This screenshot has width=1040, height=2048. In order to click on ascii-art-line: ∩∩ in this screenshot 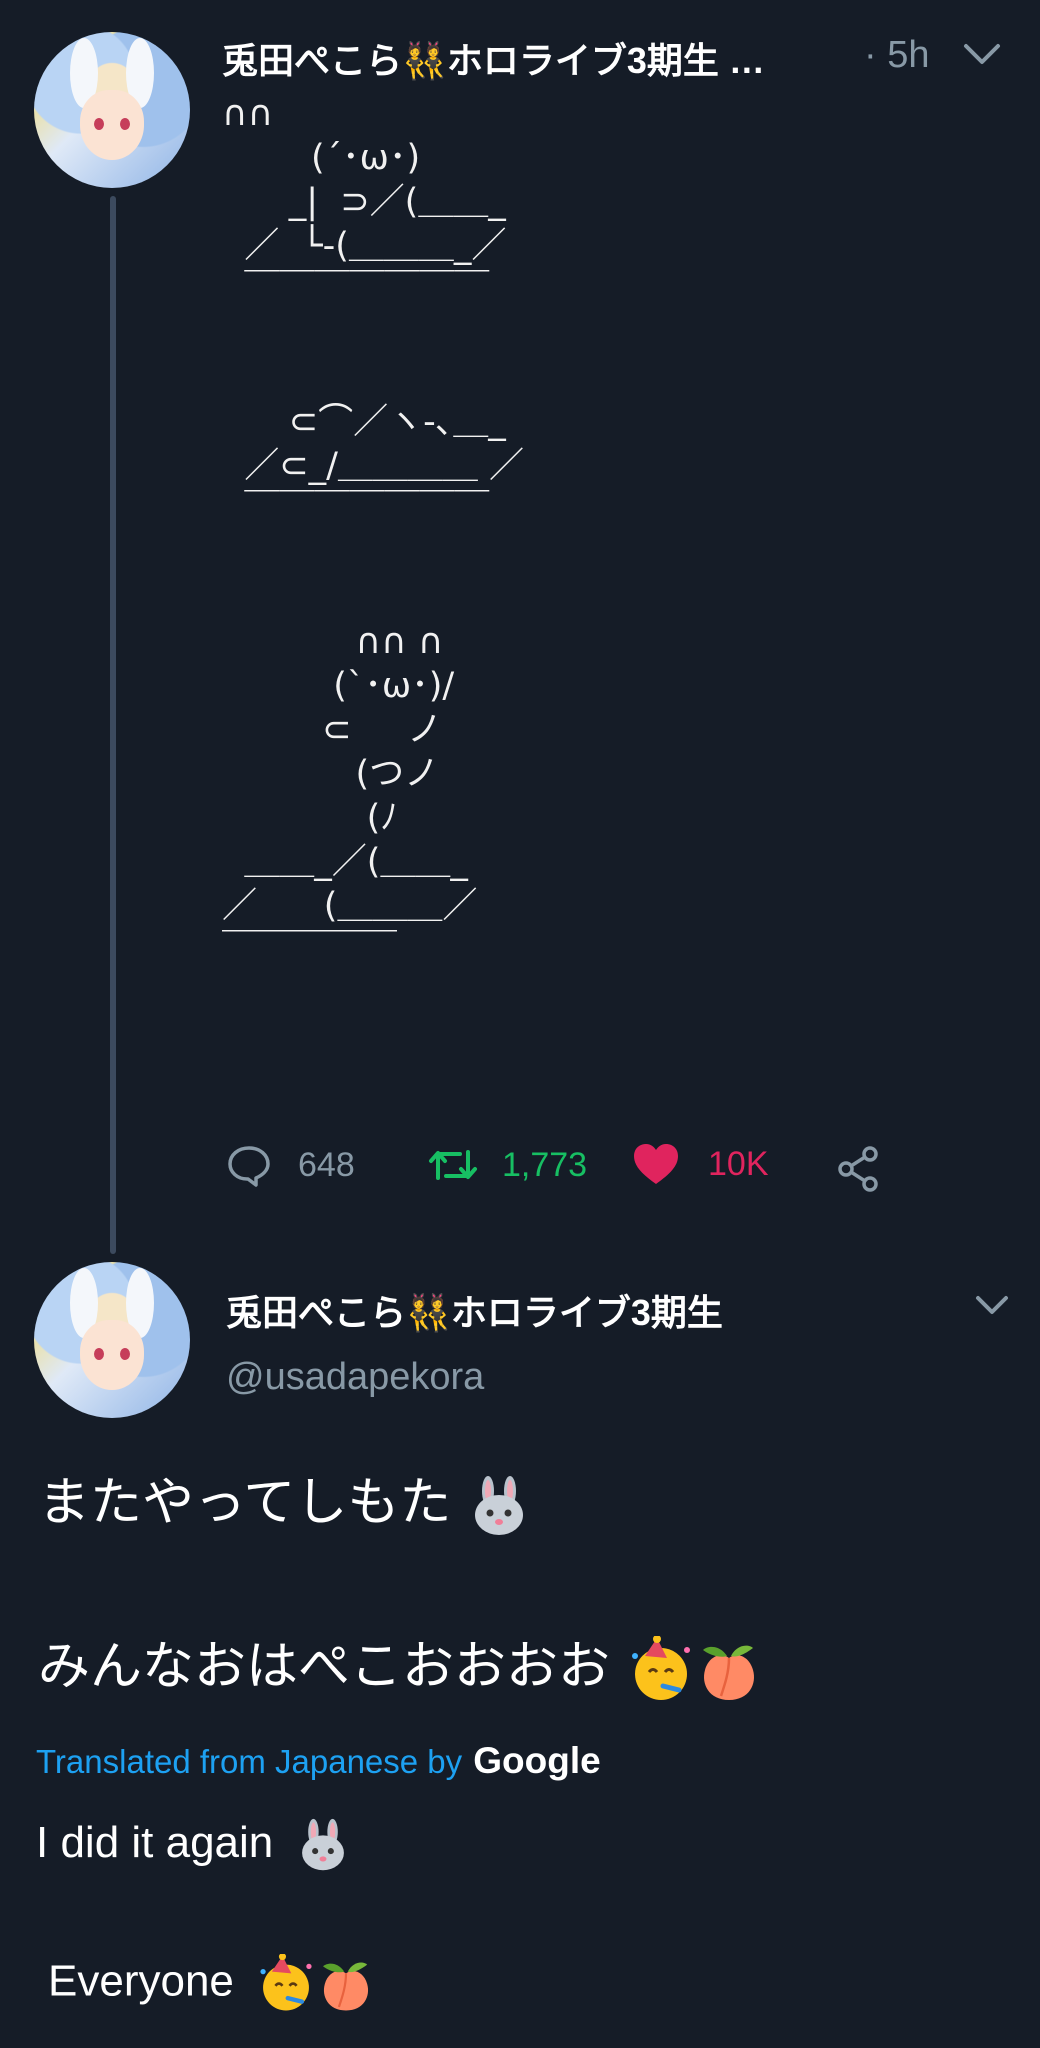, I will do `click(248, 114)`.